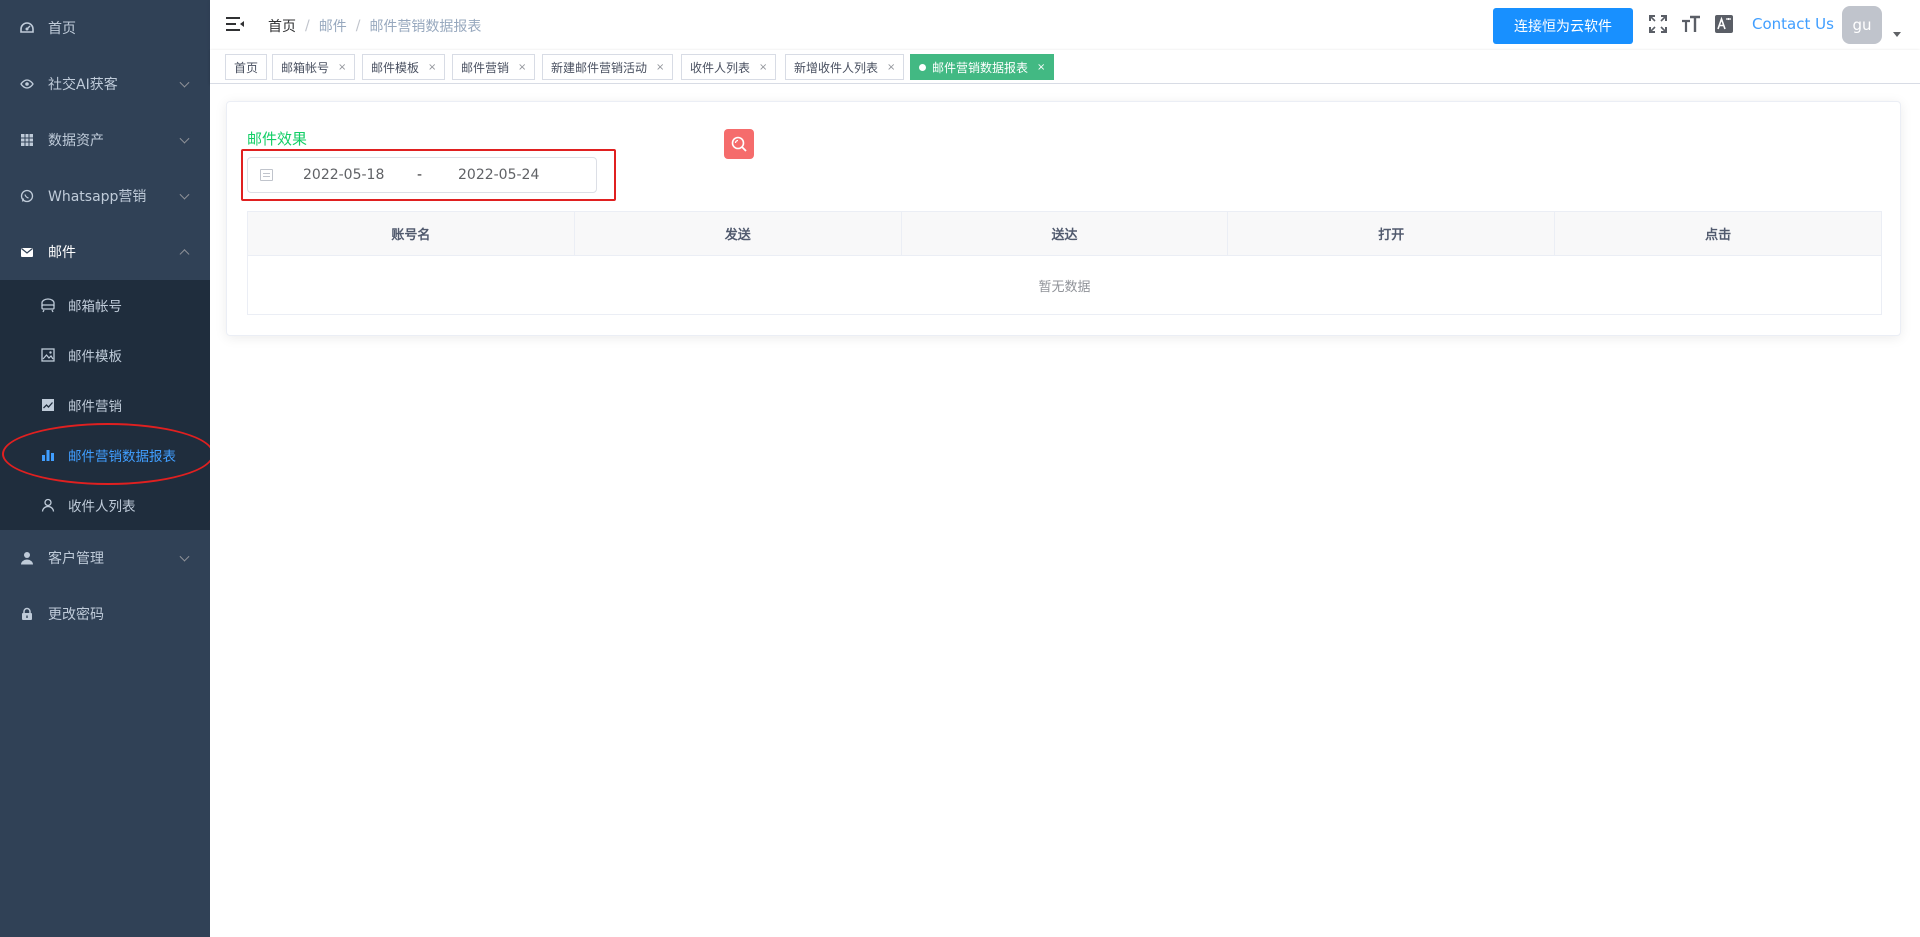 The image size is (1920, 937). What do you see at coordinates (27, 140) in the screenshot?
I see `table-icon` at bounding box center [27, 140].